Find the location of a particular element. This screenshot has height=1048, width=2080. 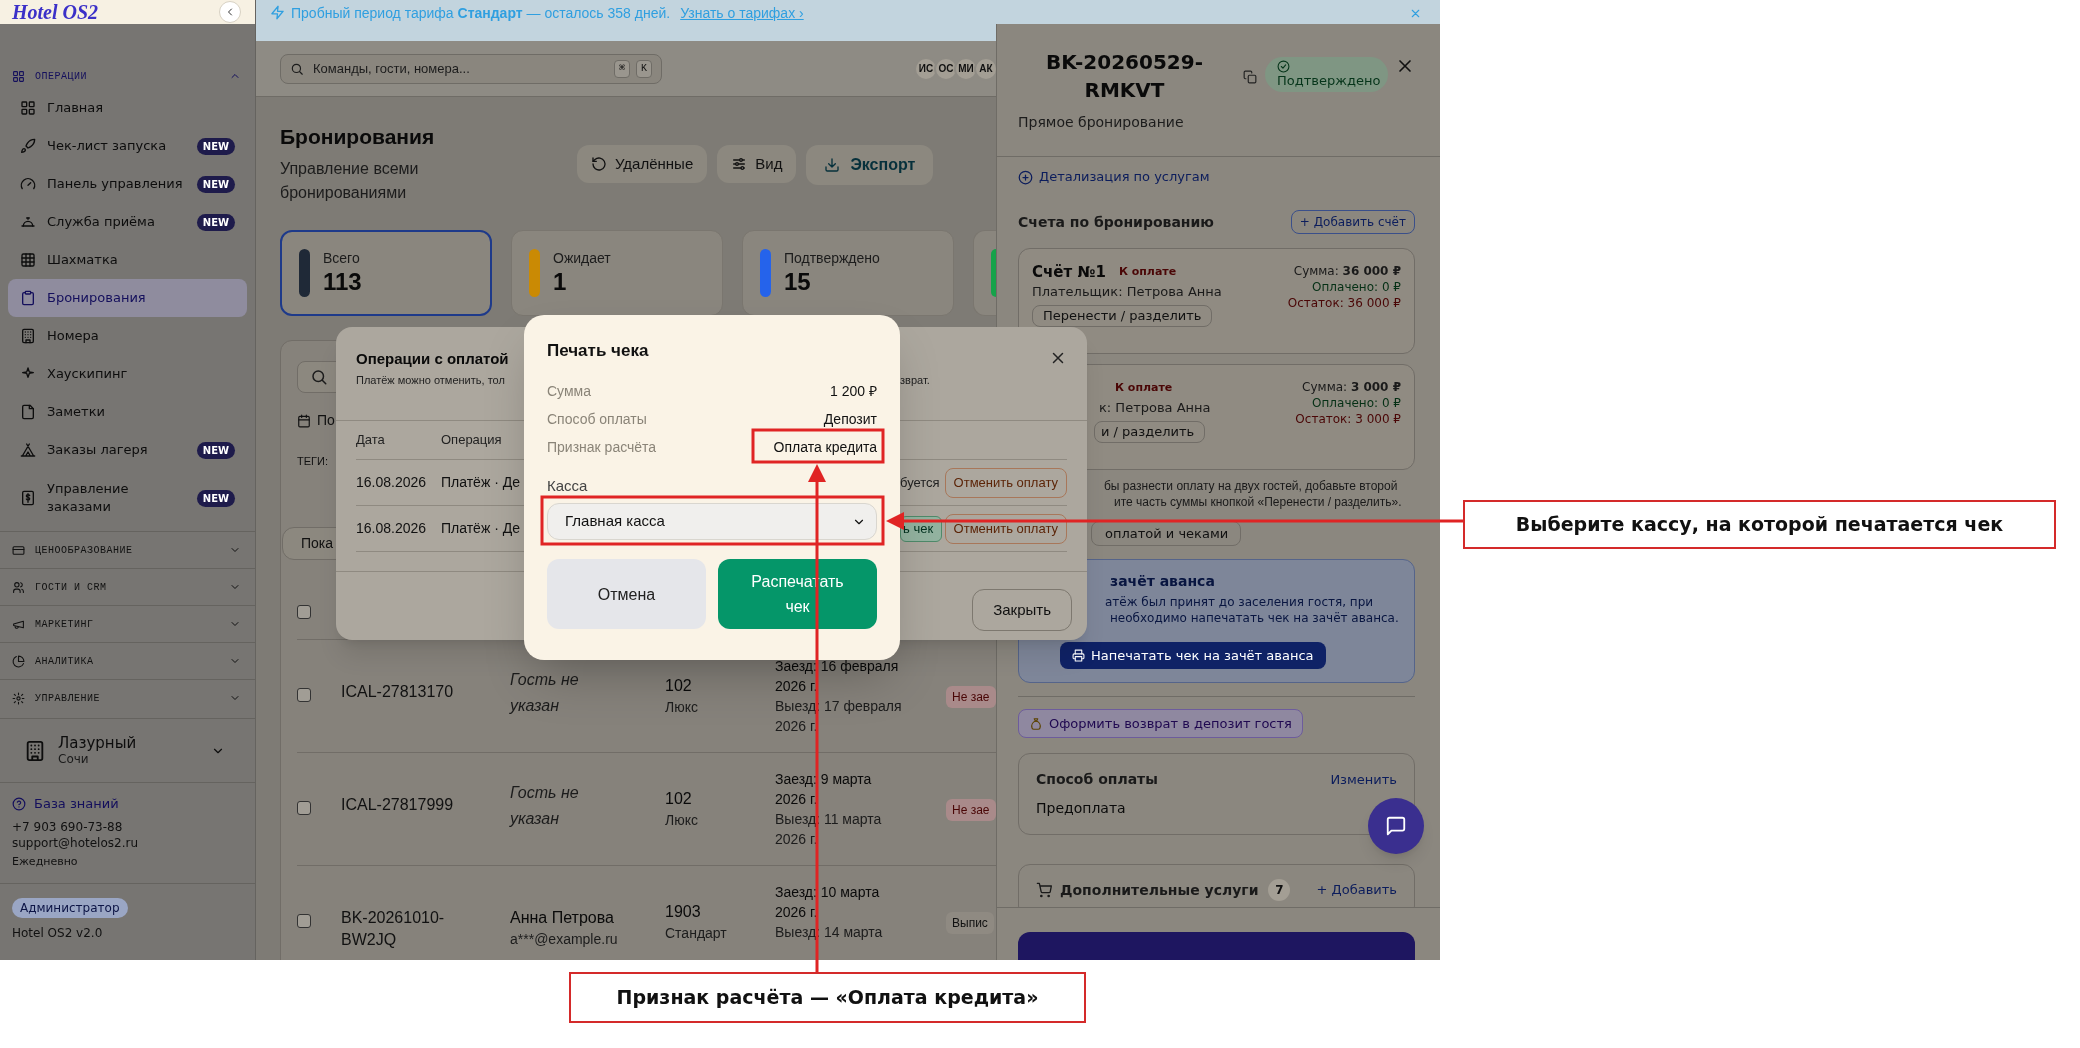

nav-item: Заметки is located at coordinates (127, 412).